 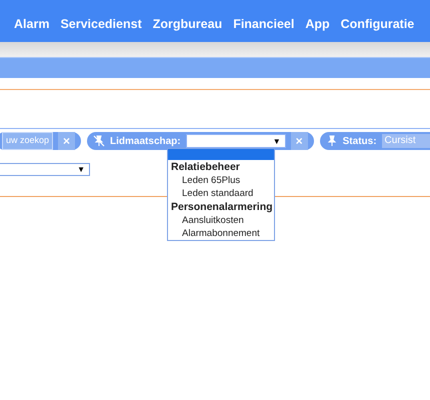 I want to click on nav-link: Configuratie, so click(x=377, y=24).